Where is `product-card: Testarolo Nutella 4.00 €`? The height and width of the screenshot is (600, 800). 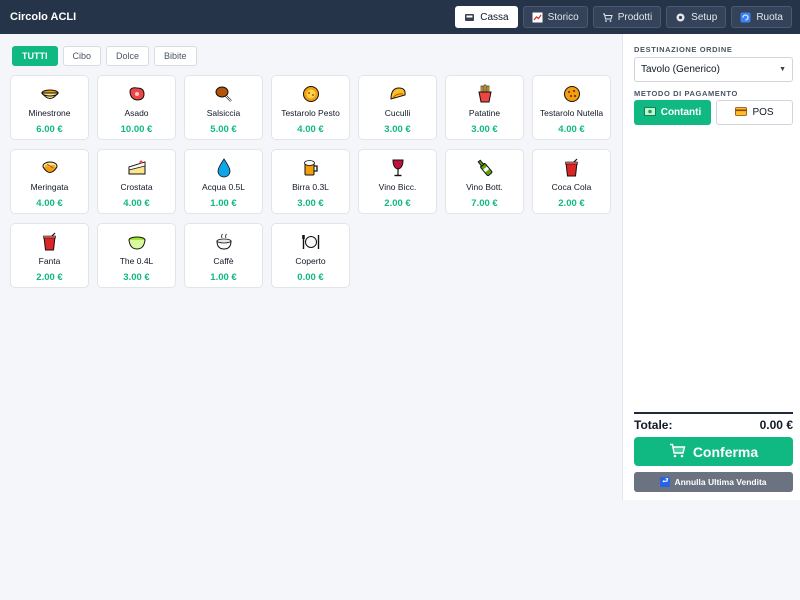 product-card: Testarolo Nutella 4.00 € is located at coordinates (571, 107).